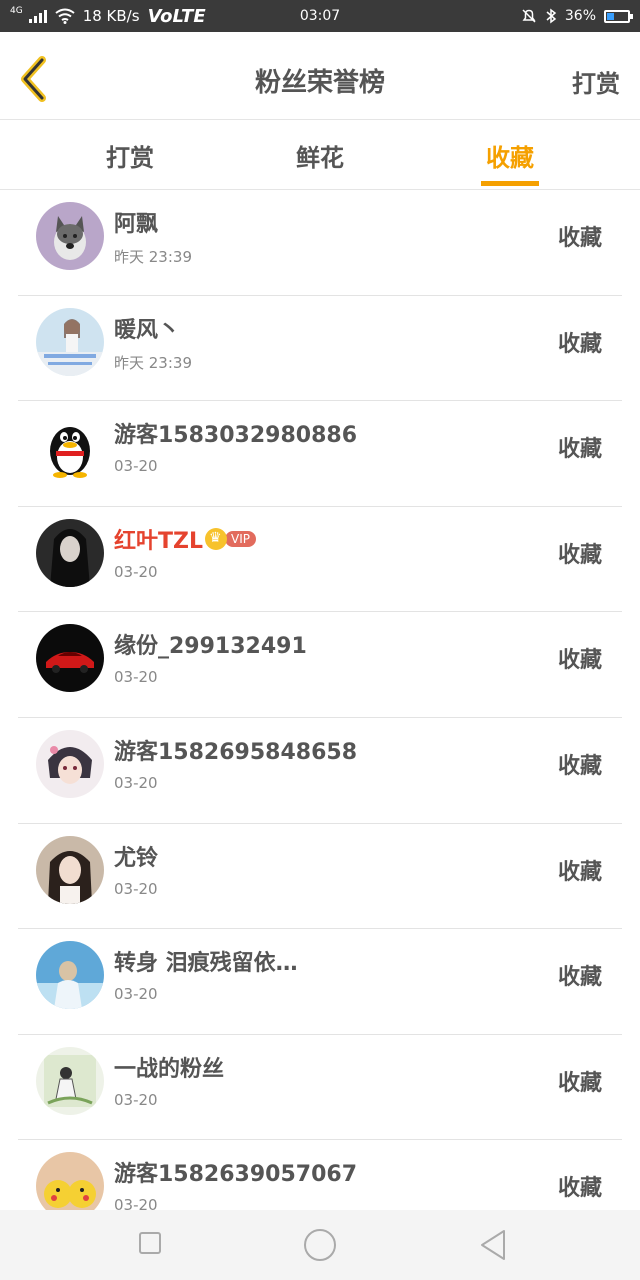 Image resolution: width=640 pixels, height=1280 pixels. Describe the element at coordinates (618, 16) in the screenshot. I see `battery-icon` at that location.